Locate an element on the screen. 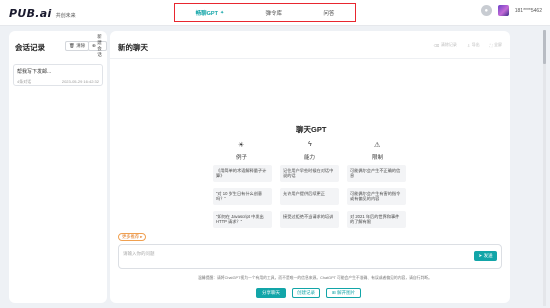 The image size is (550, 308). send-button: ➤ 发送 is located at coordinates (485, 256).